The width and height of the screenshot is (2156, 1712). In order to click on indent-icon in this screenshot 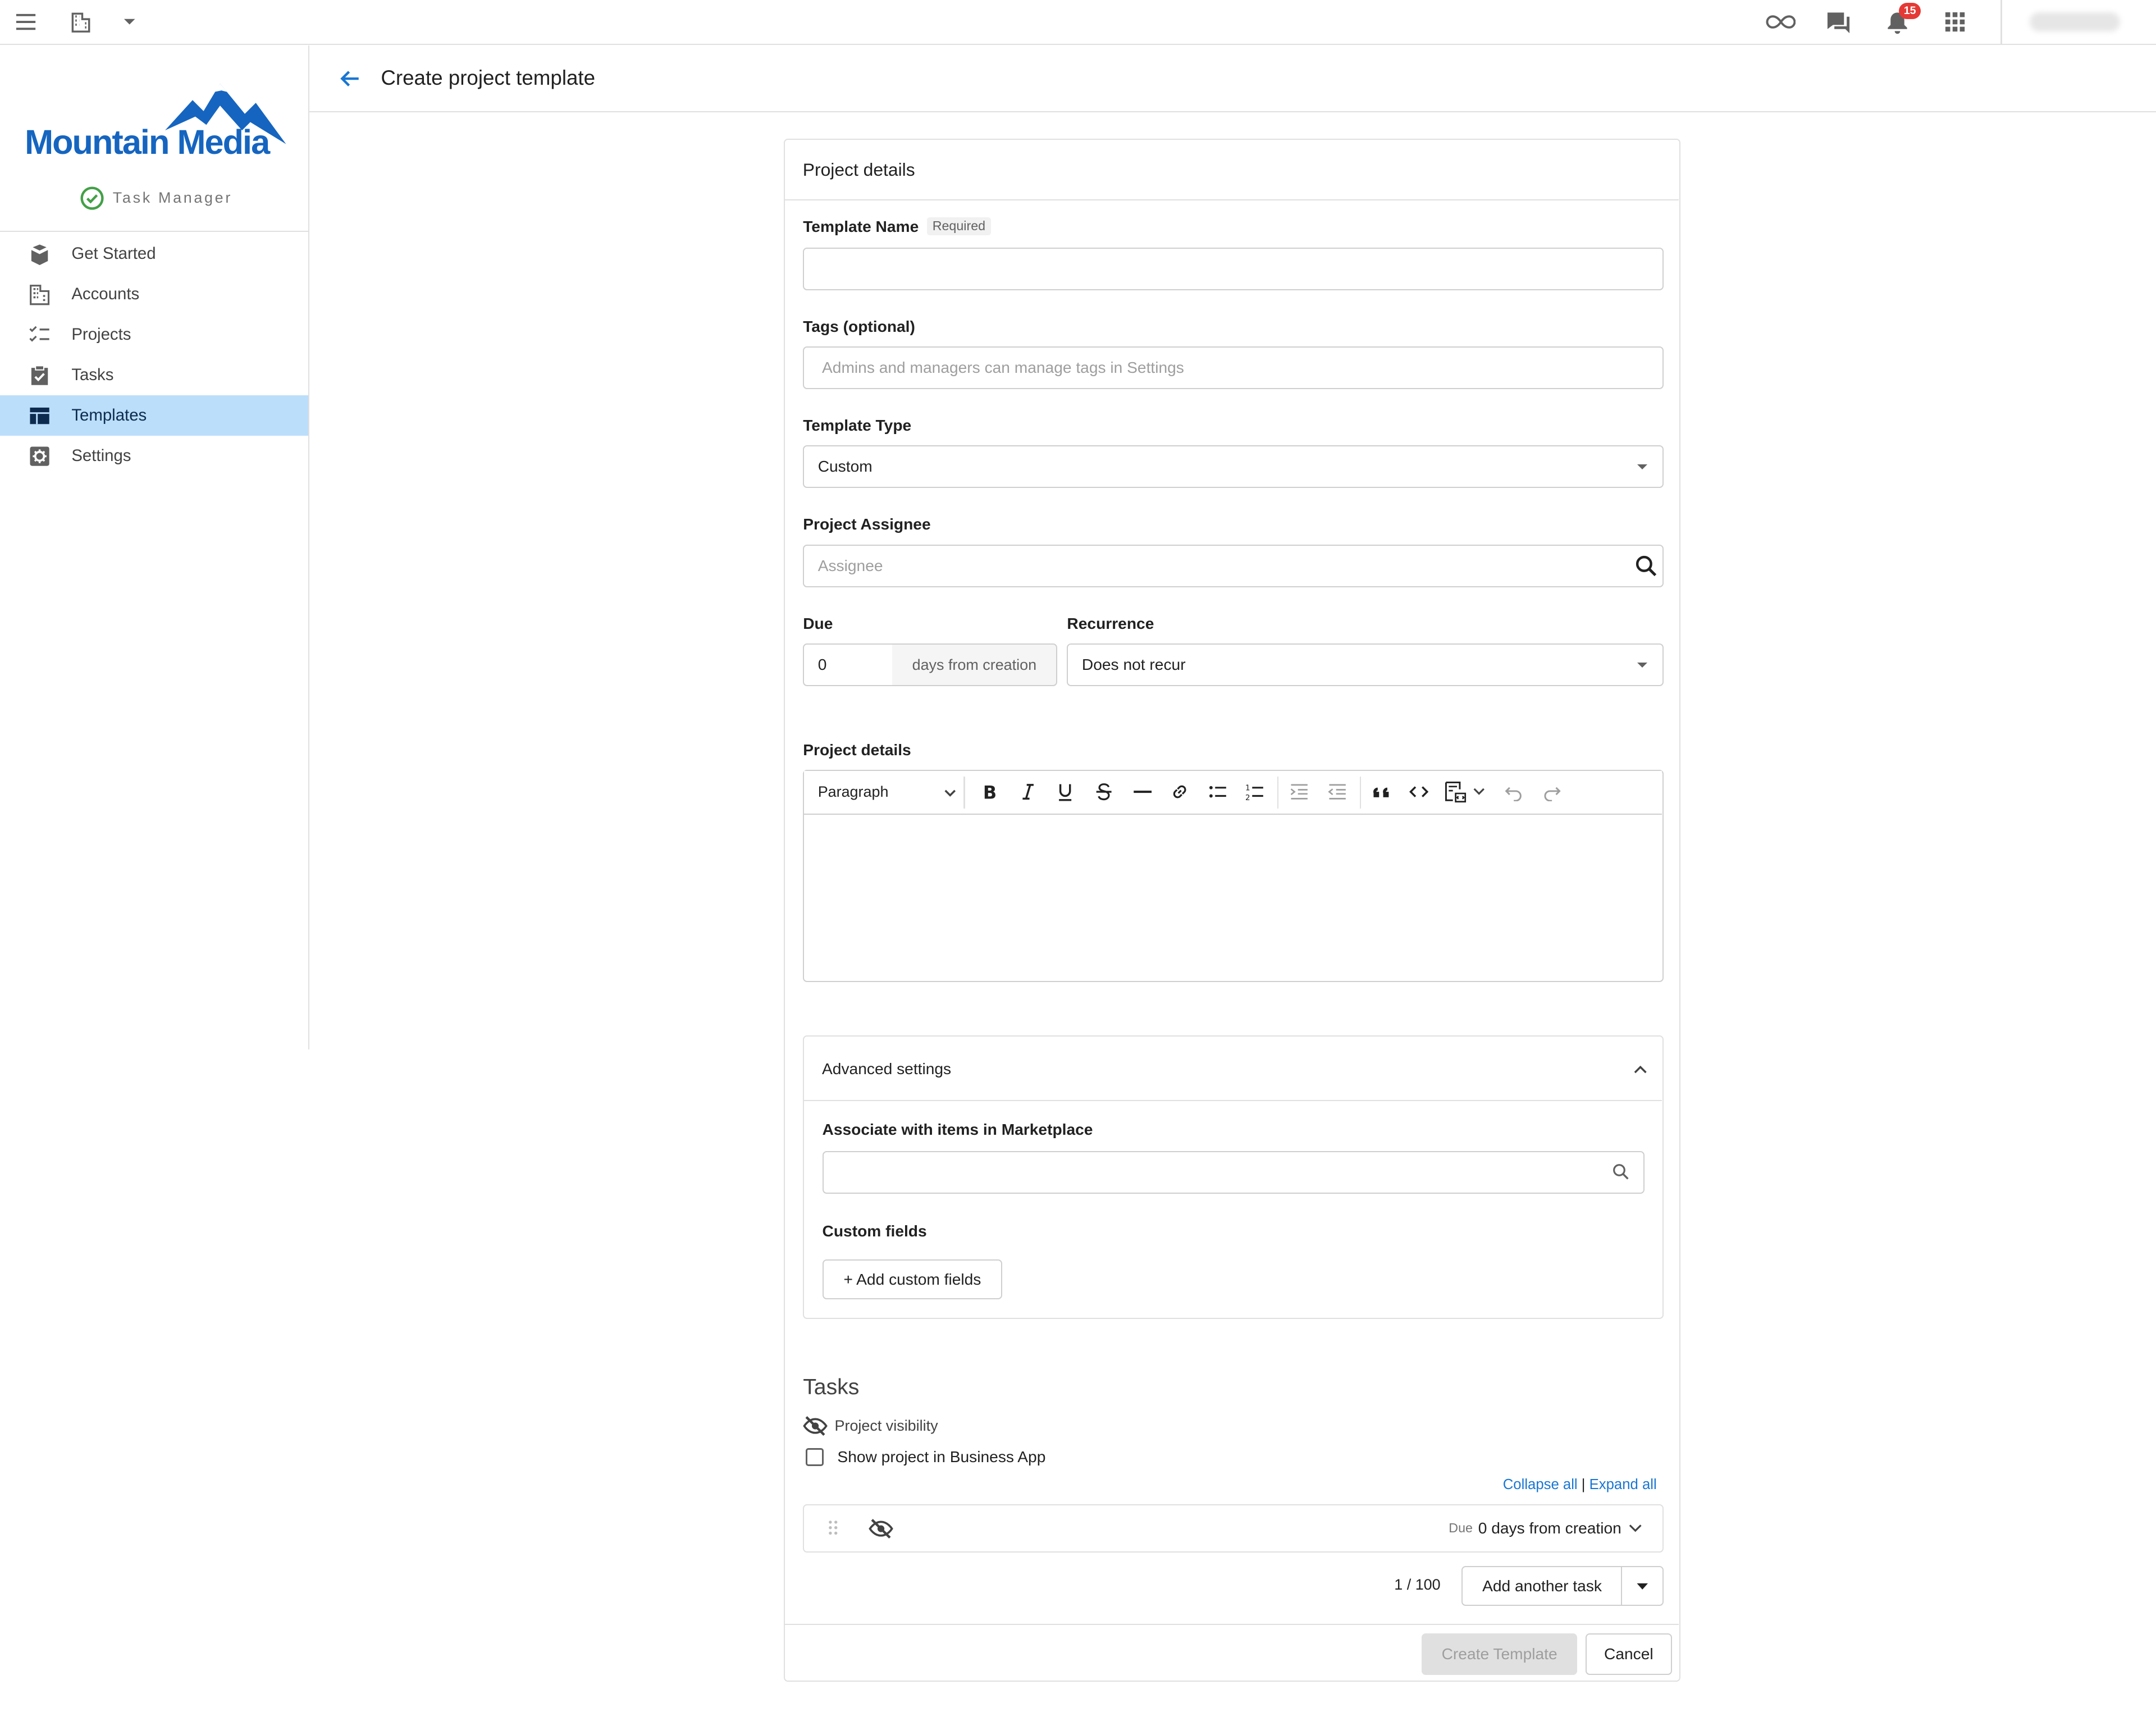, I will do `click(1299, 792)`.